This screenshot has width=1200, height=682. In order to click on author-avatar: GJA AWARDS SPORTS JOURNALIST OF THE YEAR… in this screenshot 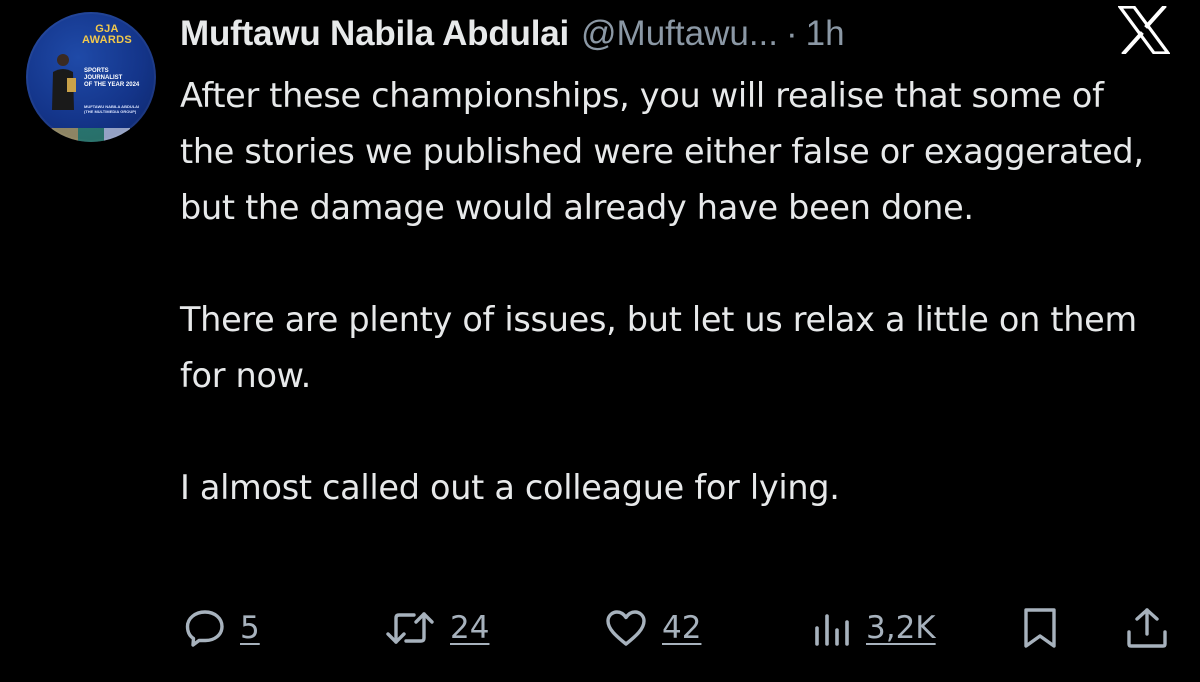, I will do `click(91, 77)`.